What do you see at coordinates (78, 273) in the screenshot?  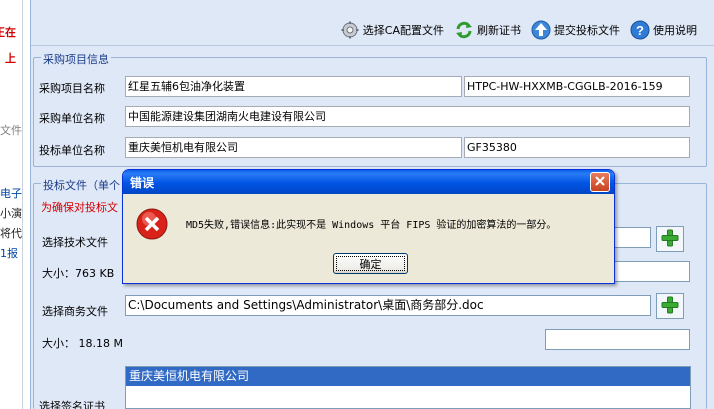 I see `tech-file-size: 大小：763 KB` at bounding box center [78, 273].